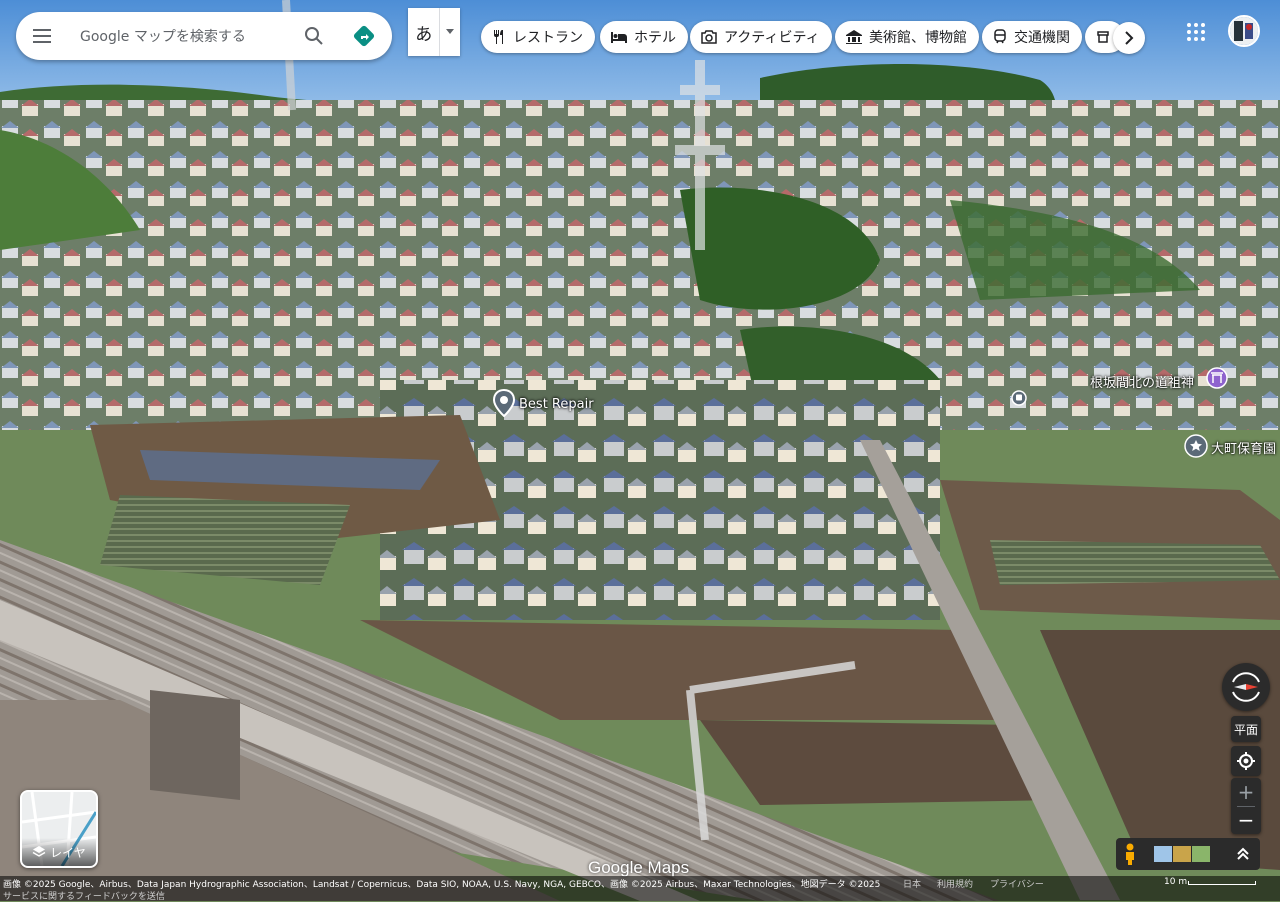 The image size is (1280, 902). Describe the element at coordinates (1222, 883) in the screenshot. I see `scale-bar` at that location.